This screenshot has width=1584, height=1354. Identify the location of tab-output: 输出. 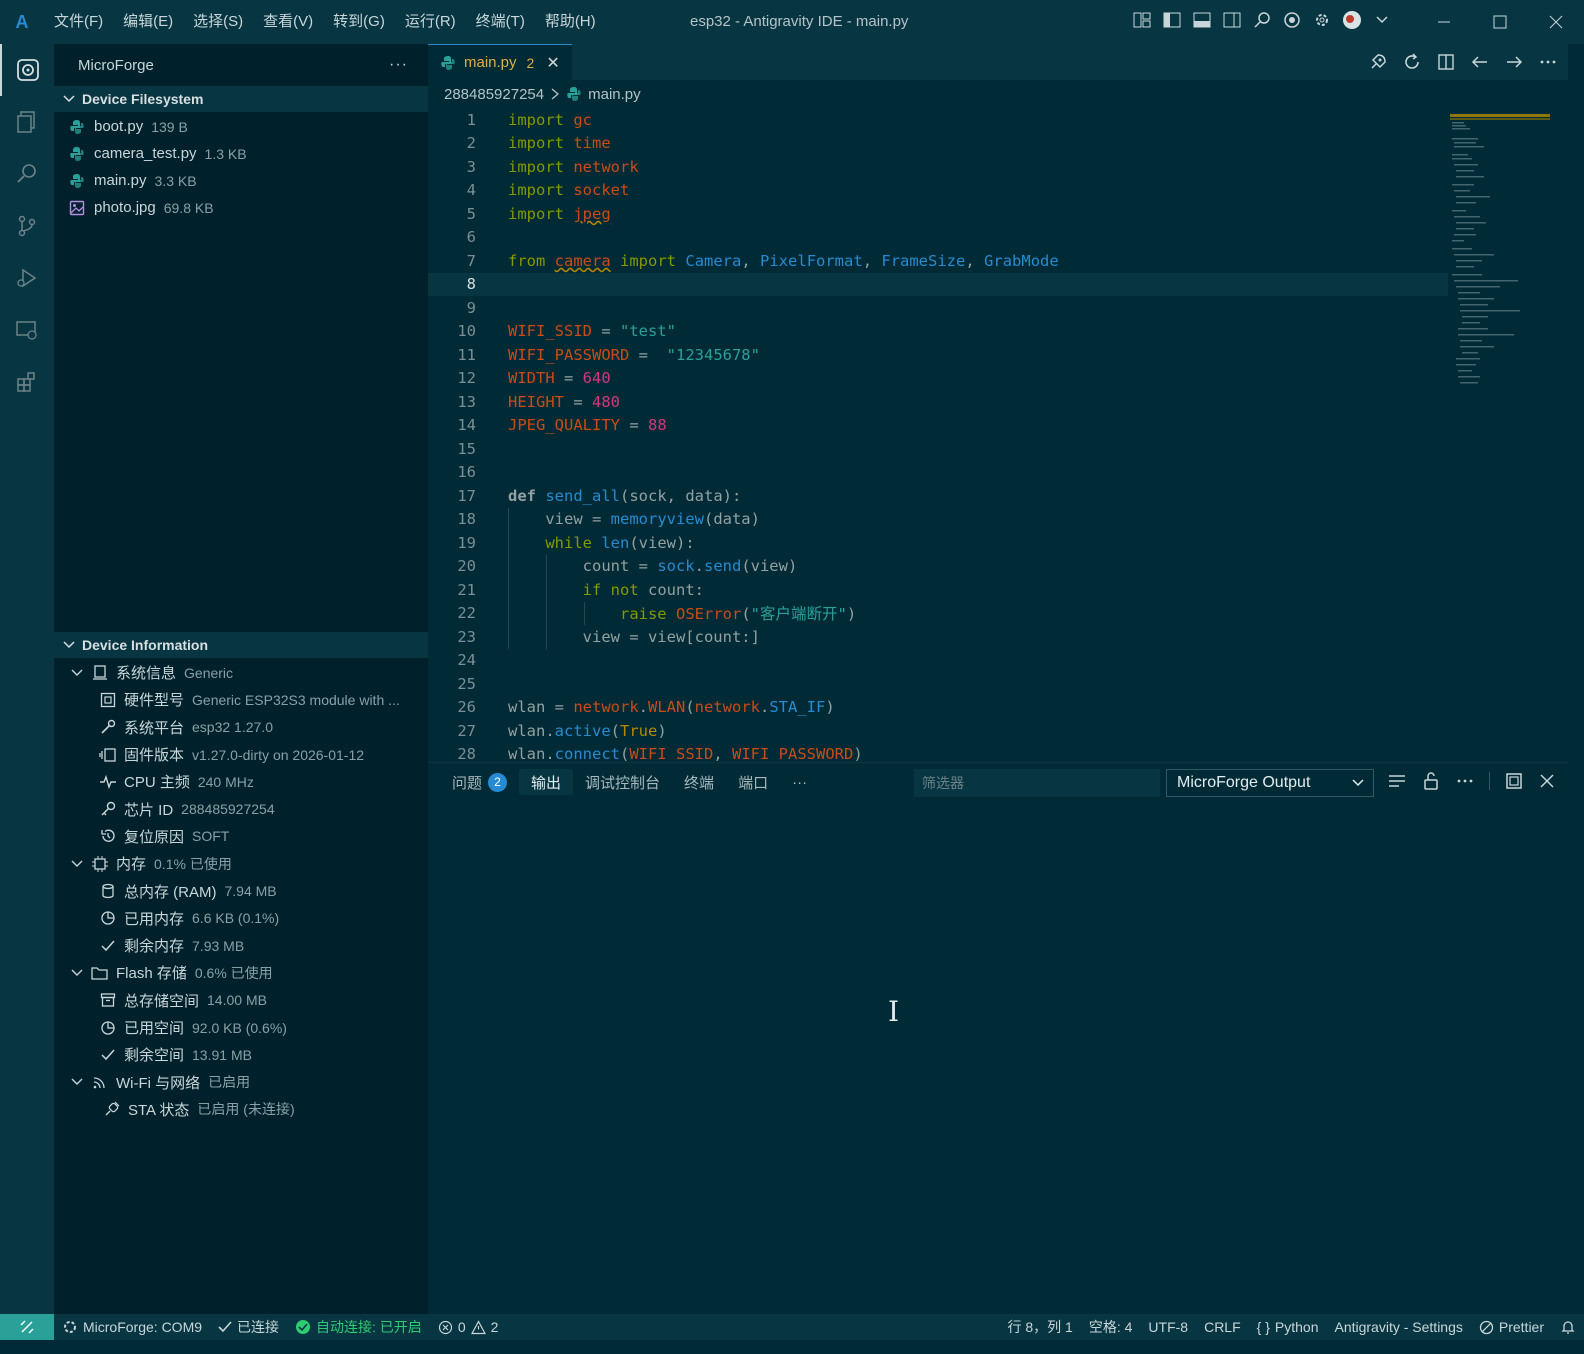
(546, 782).